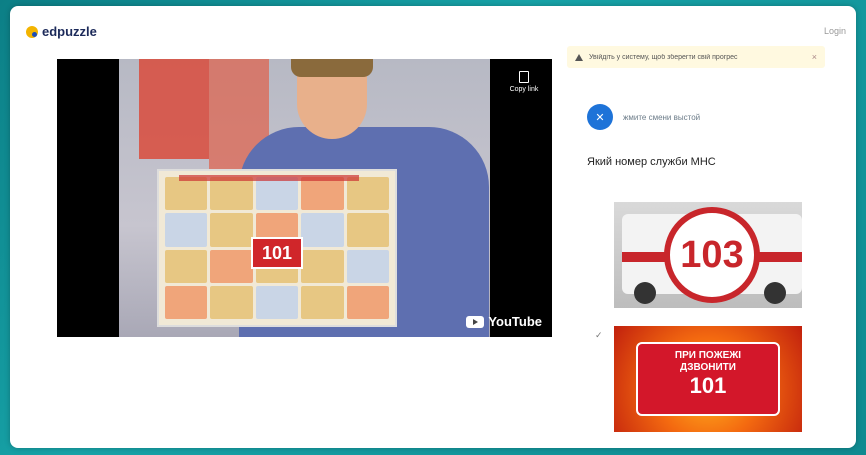 The height and width of the screenshot is (455, 866). What do you see at coordinates (708, 355) in the screenshot?
I see `sign-line-1: ПРИ ПОЖЕЖІ` at bounding box center [708, 355].